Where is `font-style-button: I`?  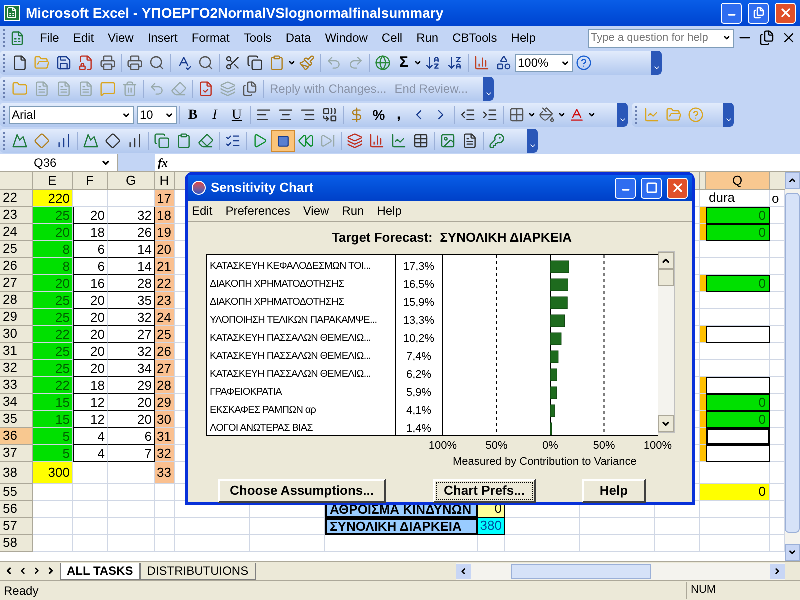 font-style-button: I is located at coordinates (215, 115).